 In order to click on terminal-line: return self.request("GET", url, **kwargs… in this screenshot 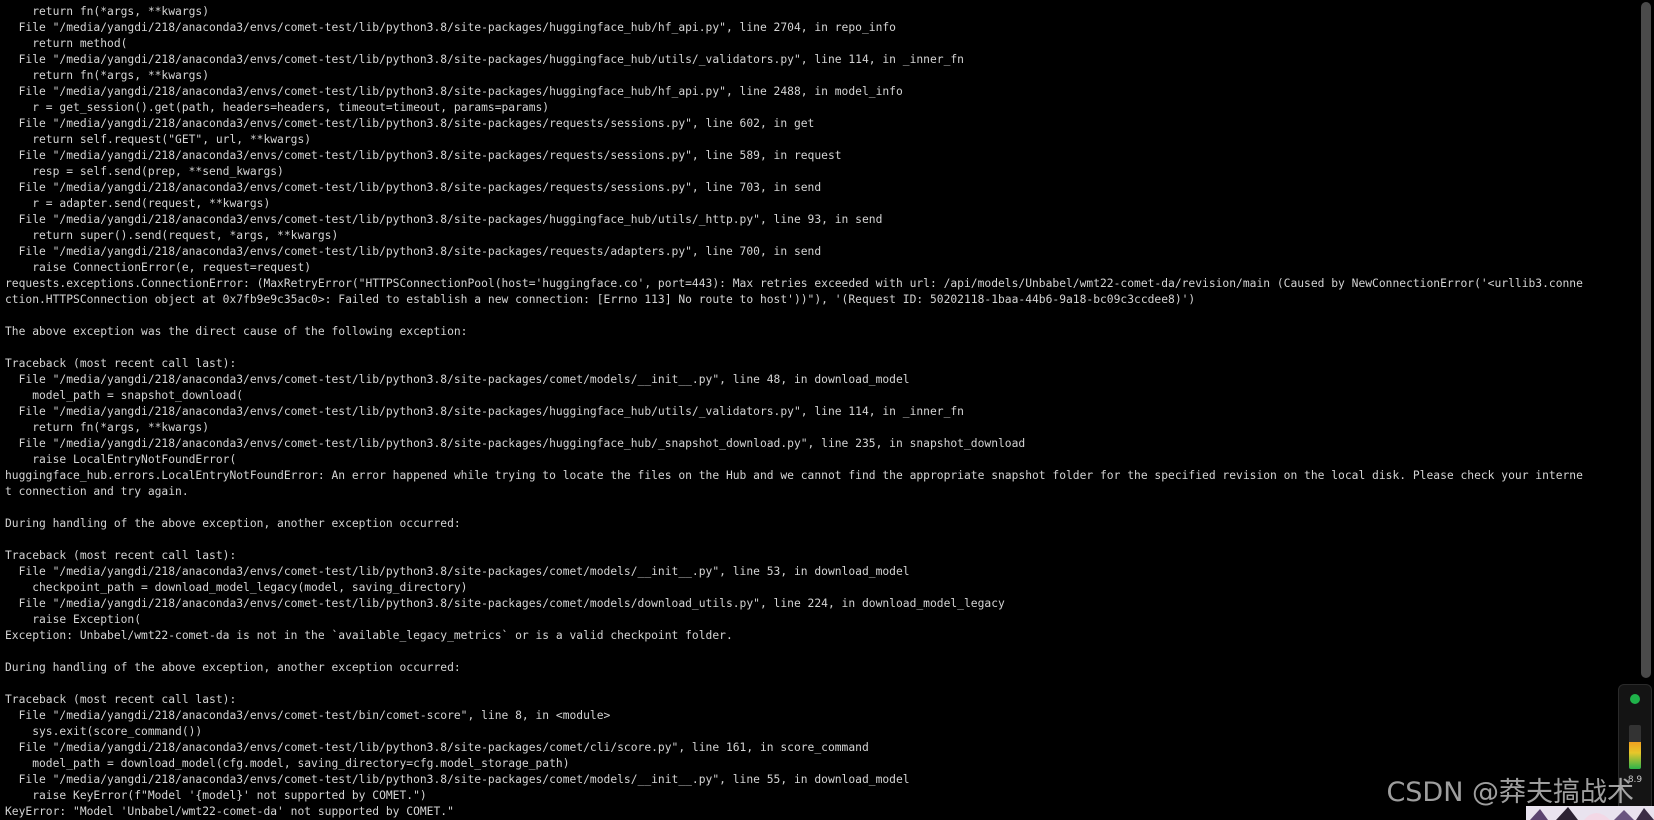, I will do `click(158, 139)`.